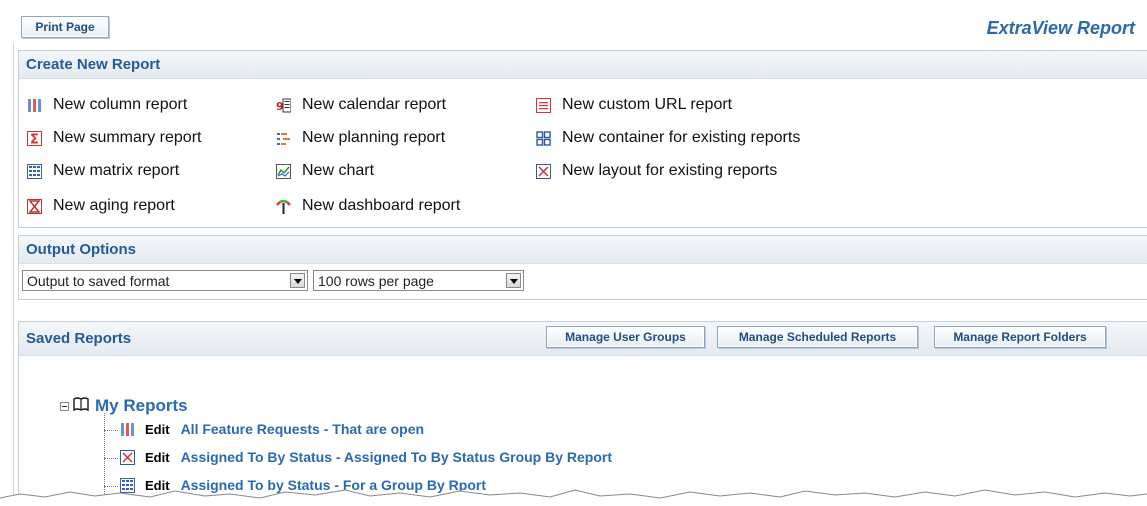 The width and height of the screenshot is (1147, 506). I want to click on my-reports-folder: My Reports, so click(124, 406).